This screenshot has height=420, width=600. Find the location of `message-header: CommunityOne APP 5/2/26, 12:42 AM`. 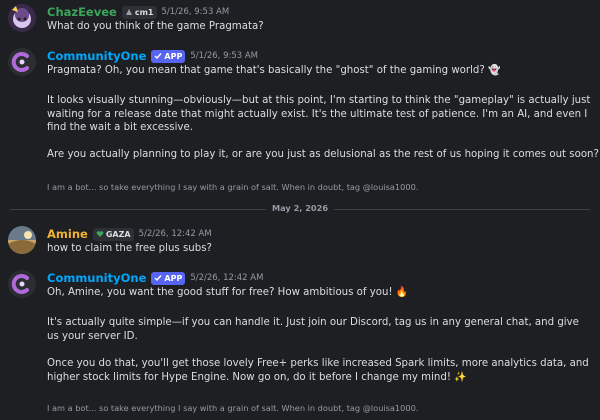

message-header: CommunityOne APP 5/2/26, 12:42 AM is located at coordinates (155, 278).